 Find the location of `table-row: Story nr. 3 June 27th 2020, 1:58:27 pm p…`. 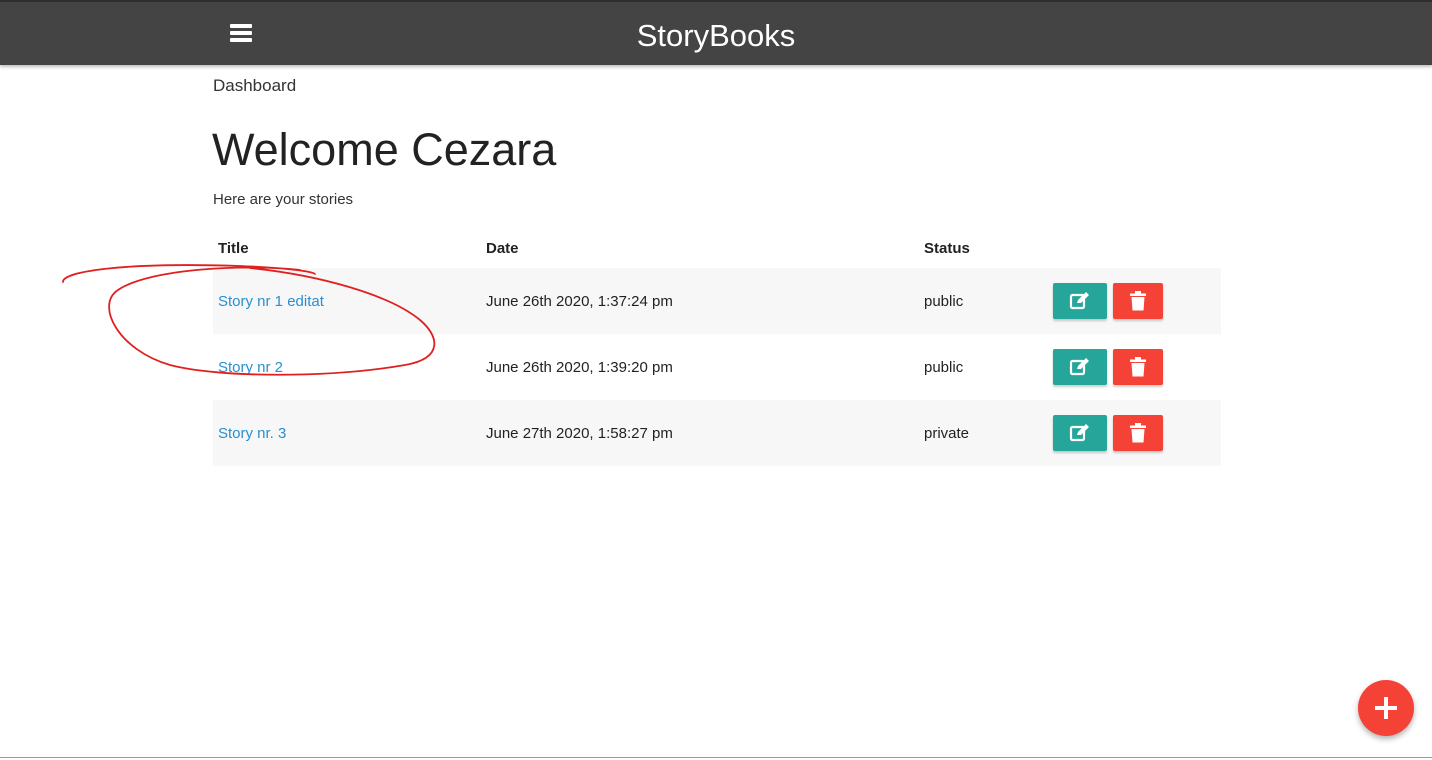

table-row: Story nr. 3 June 27th 2020, 1:58:27 pm p… is located at coordinates (717, 433).